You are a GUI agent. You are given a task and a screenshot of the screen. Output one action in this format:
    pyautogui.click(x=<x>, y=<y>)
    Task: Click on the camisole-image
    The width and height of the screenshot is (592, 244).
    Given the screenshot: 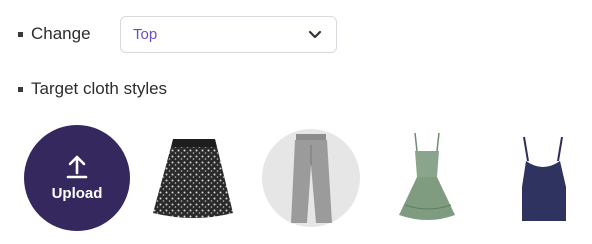 What is the action you would take?
    pyautogui.click(x=544, y=178)
    